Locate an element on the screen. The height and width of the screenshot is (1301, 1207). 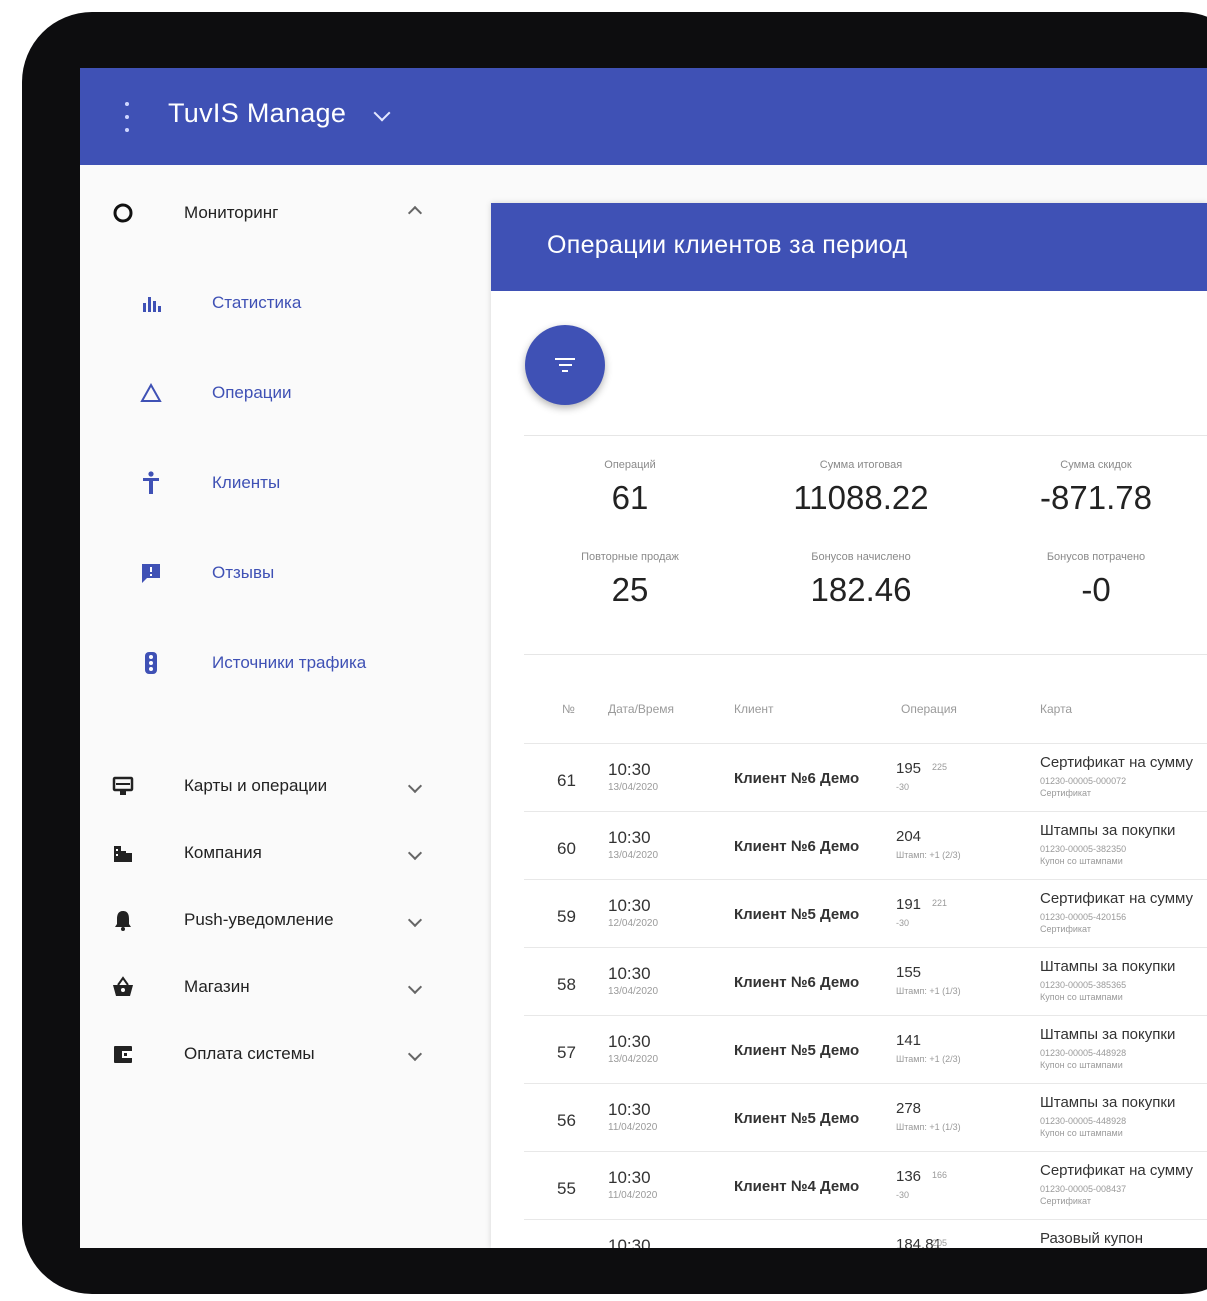
sidebar-group-monitoring: Мониторинг is located at coordinates (285, 213).